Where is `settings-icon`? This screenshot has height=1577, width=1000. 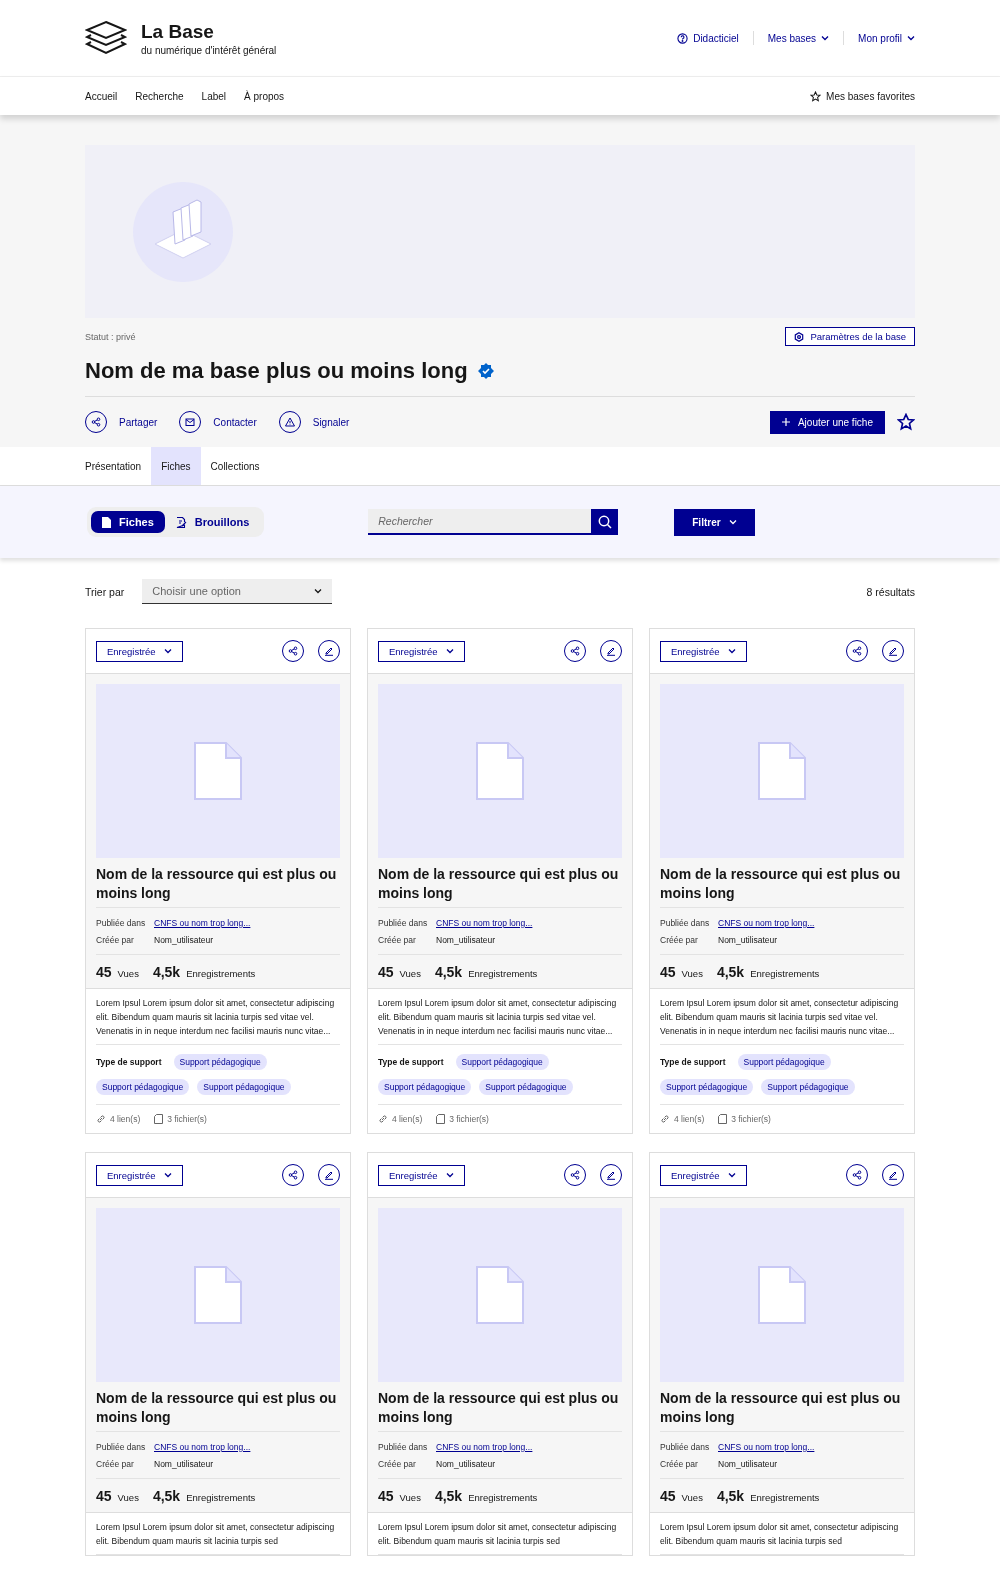 settings-icon is located at coordinates (799, 336).